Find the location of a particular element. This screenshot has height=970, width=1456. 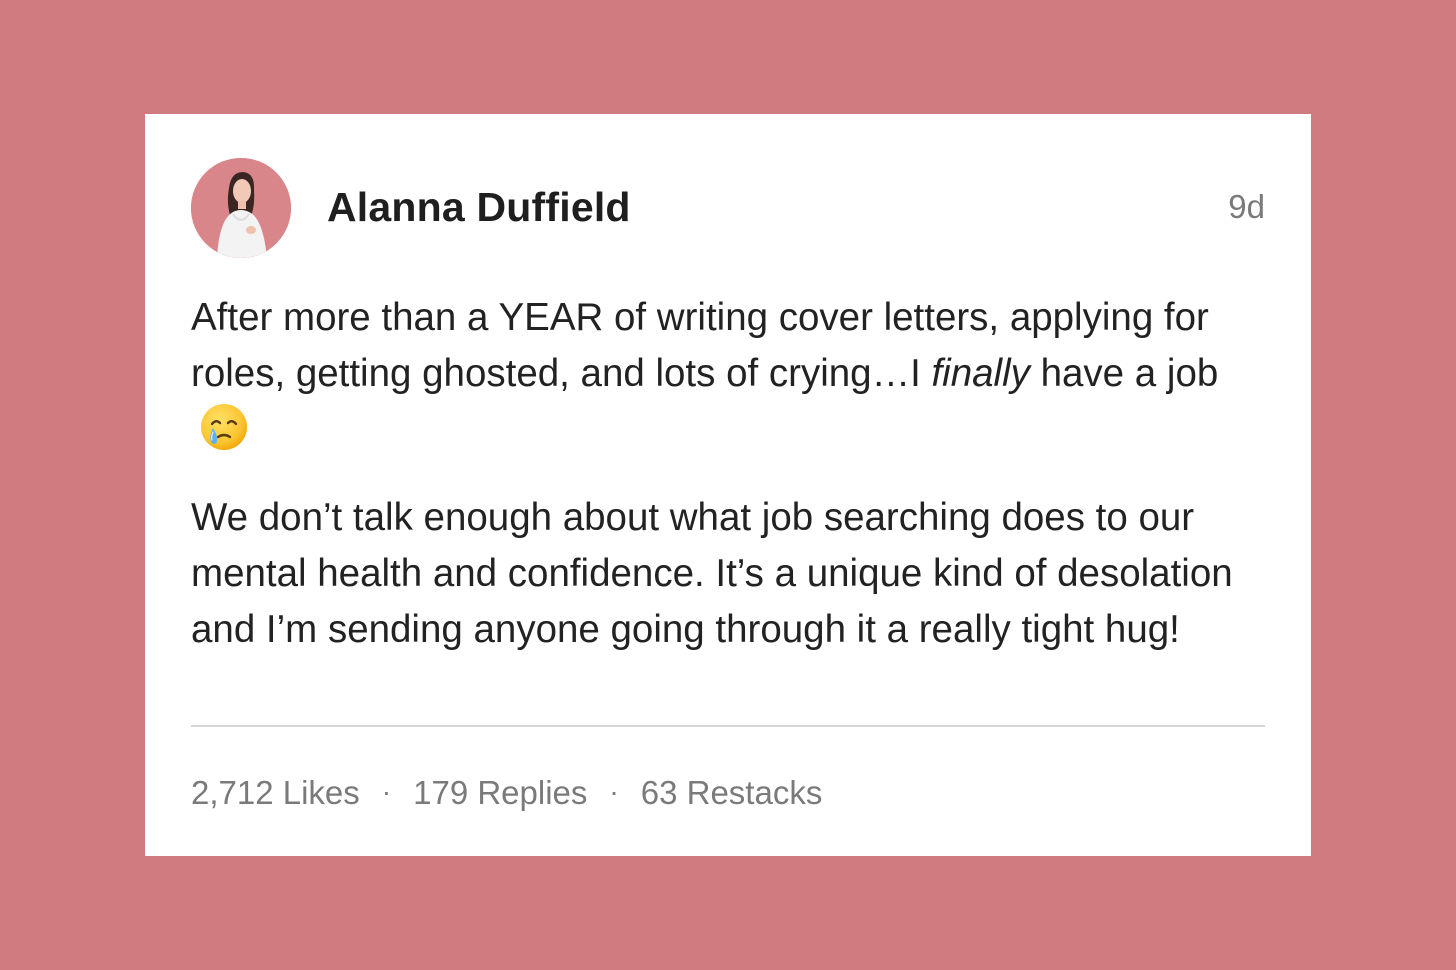

divider is located at coordinates (728, 726).